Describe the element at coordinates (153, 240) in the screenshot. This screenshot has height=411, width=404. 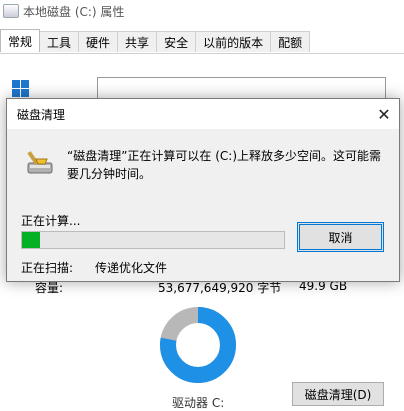
I see `progress-bar` at that location.